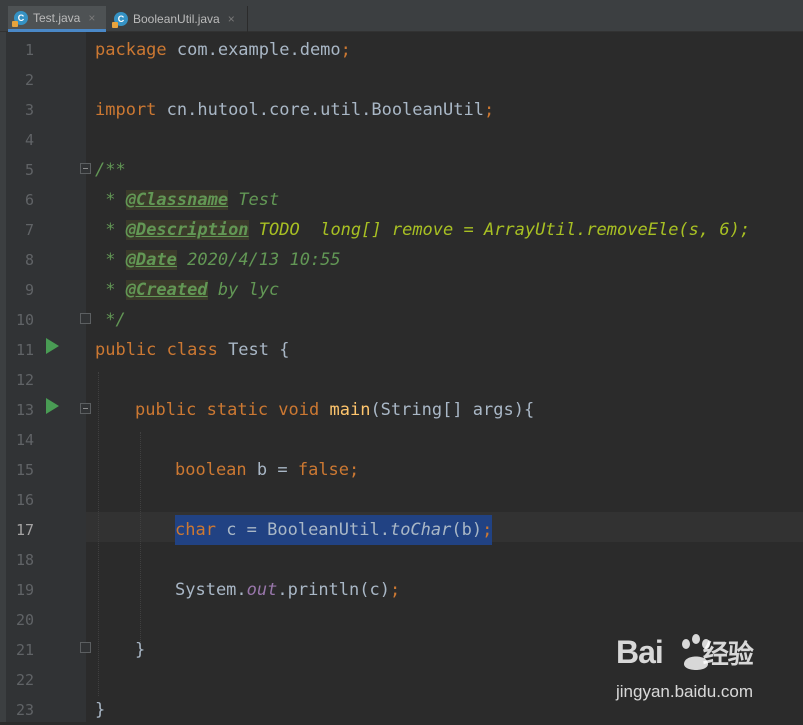 The height and width of the screenshot is (725, 803). I want to click on line-number: 13, so click(24, 410).